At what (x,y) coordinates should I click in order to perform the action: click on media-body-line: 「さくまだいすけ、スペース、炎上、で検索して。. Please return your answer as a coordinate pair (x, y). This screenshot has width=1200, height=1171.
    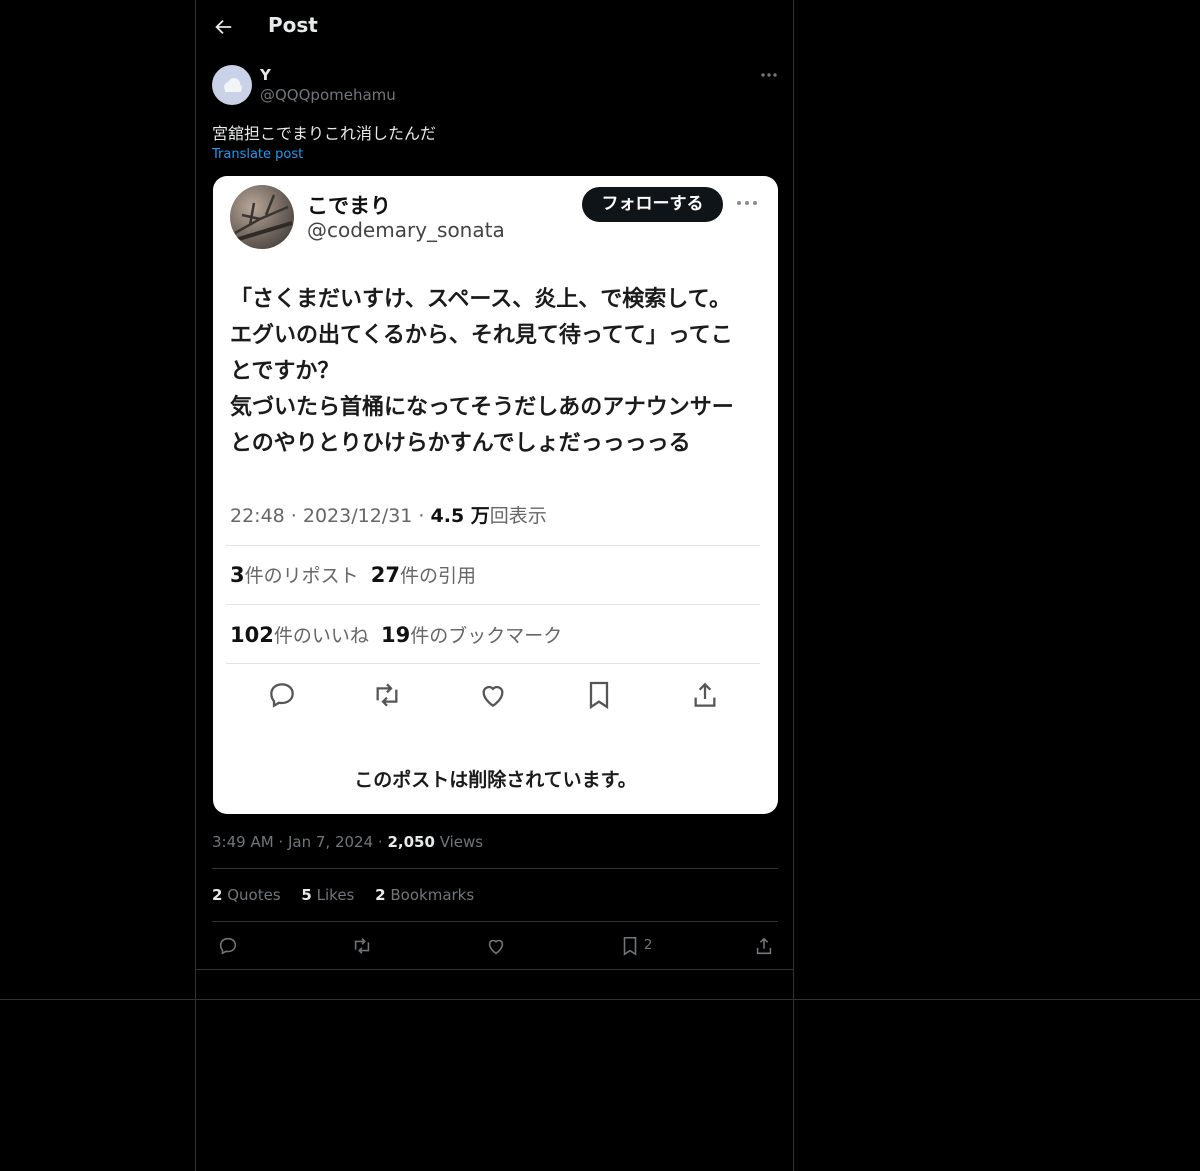
    Looking at the image, I should click on (480, 299).